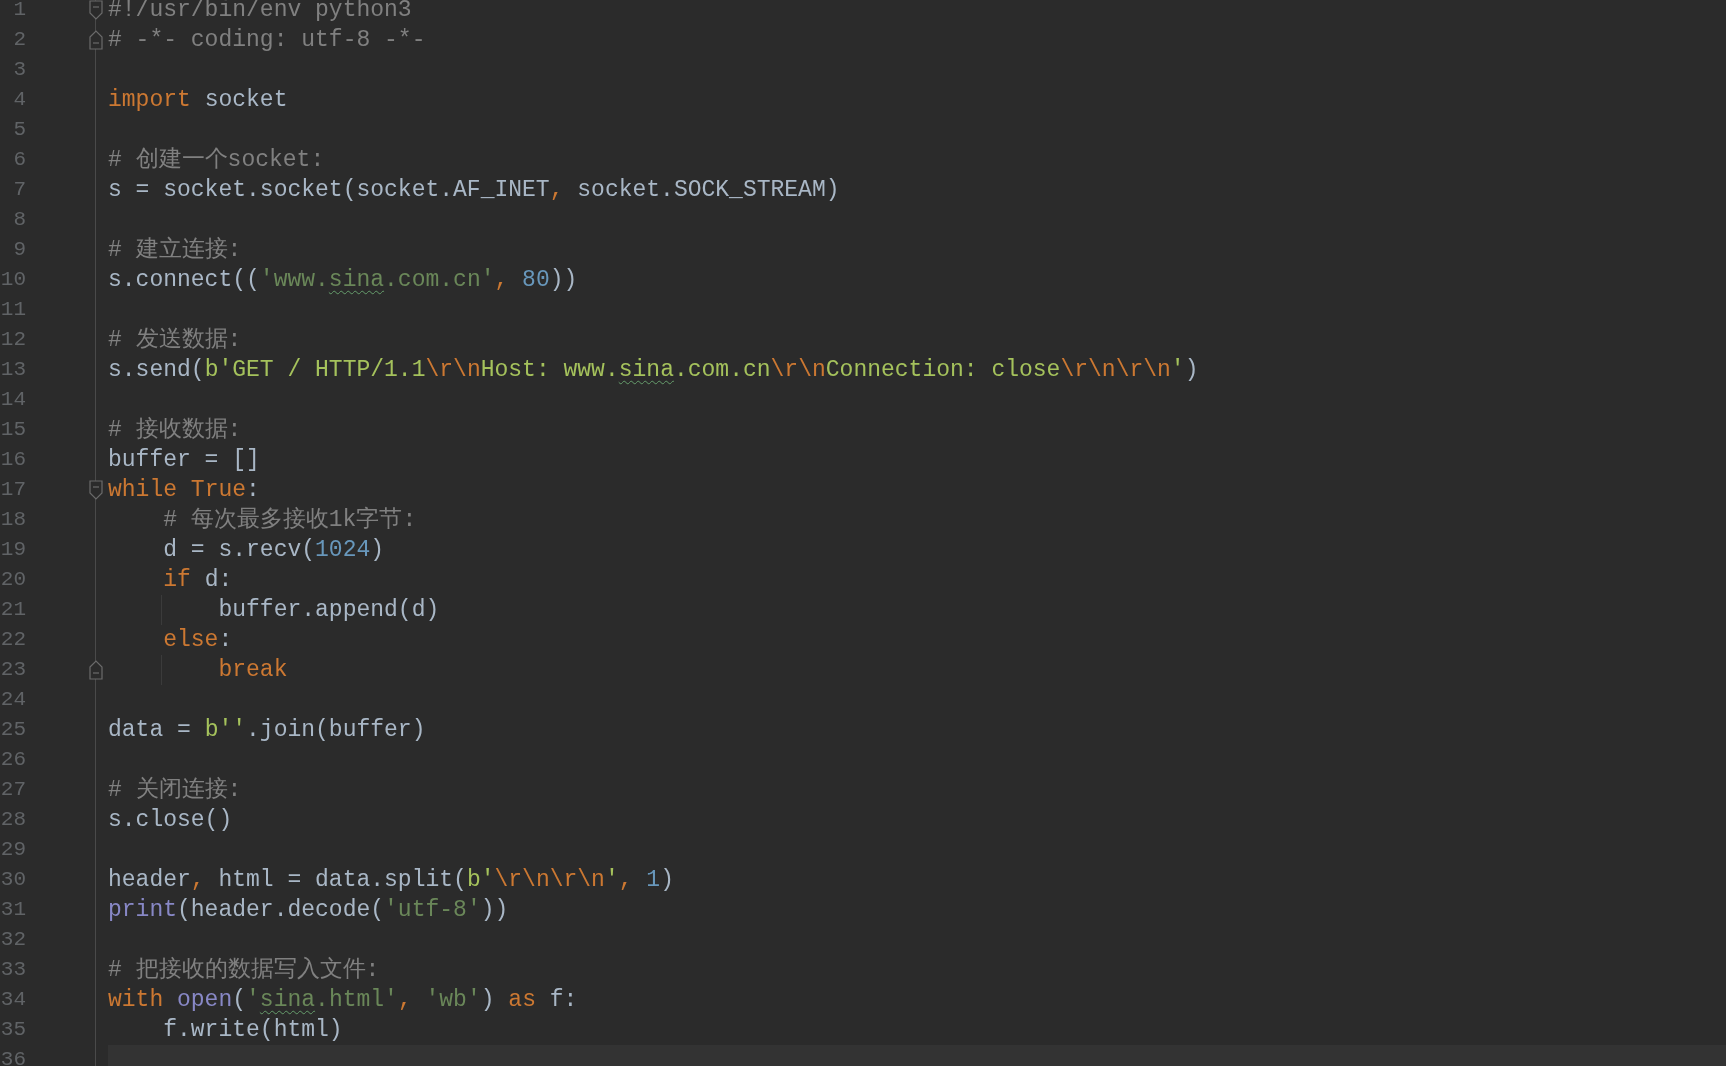  Describe the element at coordinates (13, 460) in the screenshot. I see `line-number: 16` at that location.